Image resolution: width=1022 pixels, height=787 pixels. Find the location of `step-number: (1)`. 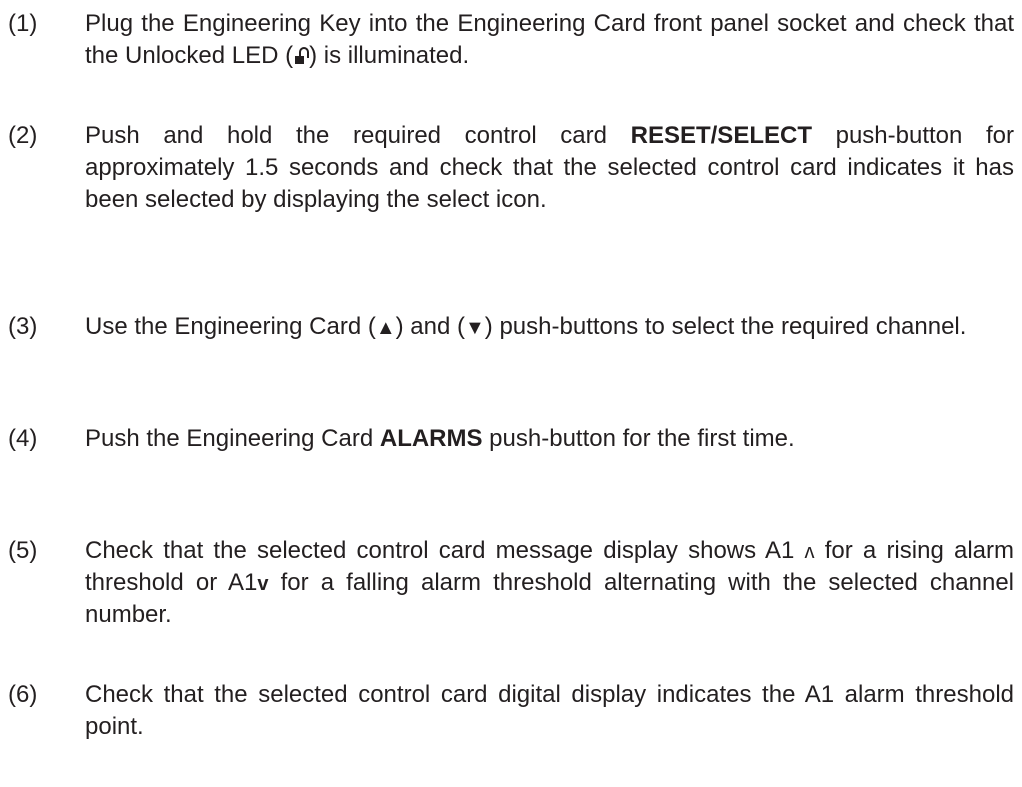

step-number: (1) is located at coordinates (23, 23).